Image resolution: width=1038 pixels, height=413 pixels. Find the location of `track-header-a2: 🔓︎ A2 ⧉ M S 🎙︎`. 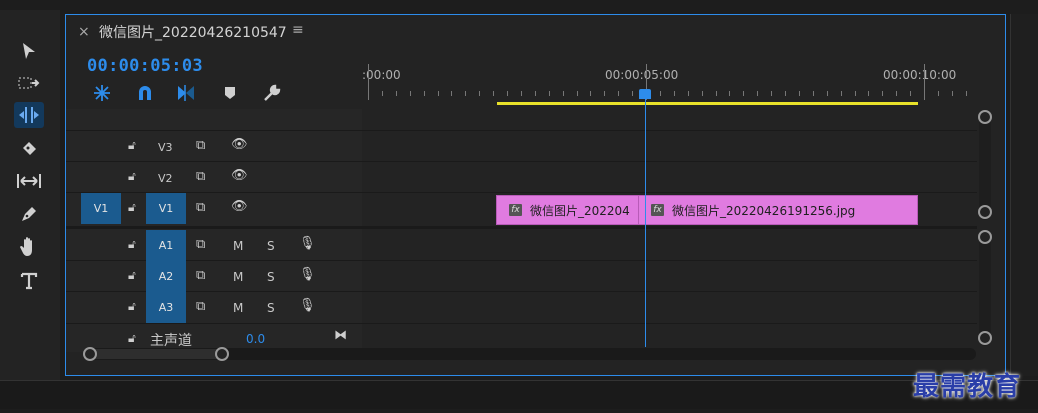

track-header-a2: 🔓︎ A2 ⧉ M S 🎙︎ is located at coordinates (214, 276).